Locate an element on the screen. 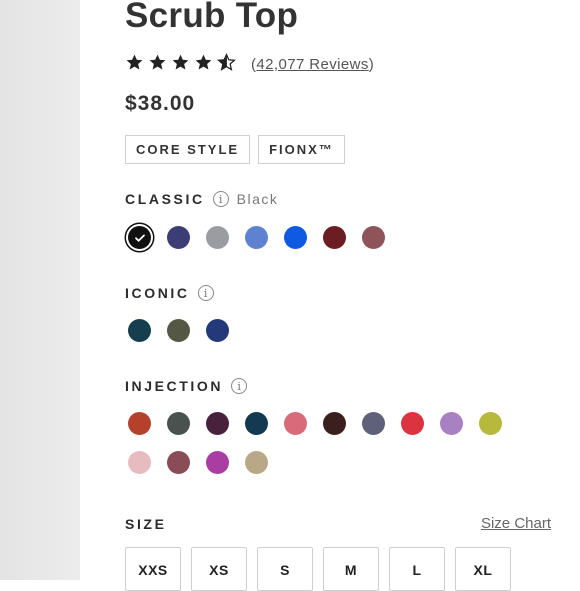 This screenshot has height=591, width=580. tag-list: CORE STYLE FIONX™ is located at coordinates (235, 149).